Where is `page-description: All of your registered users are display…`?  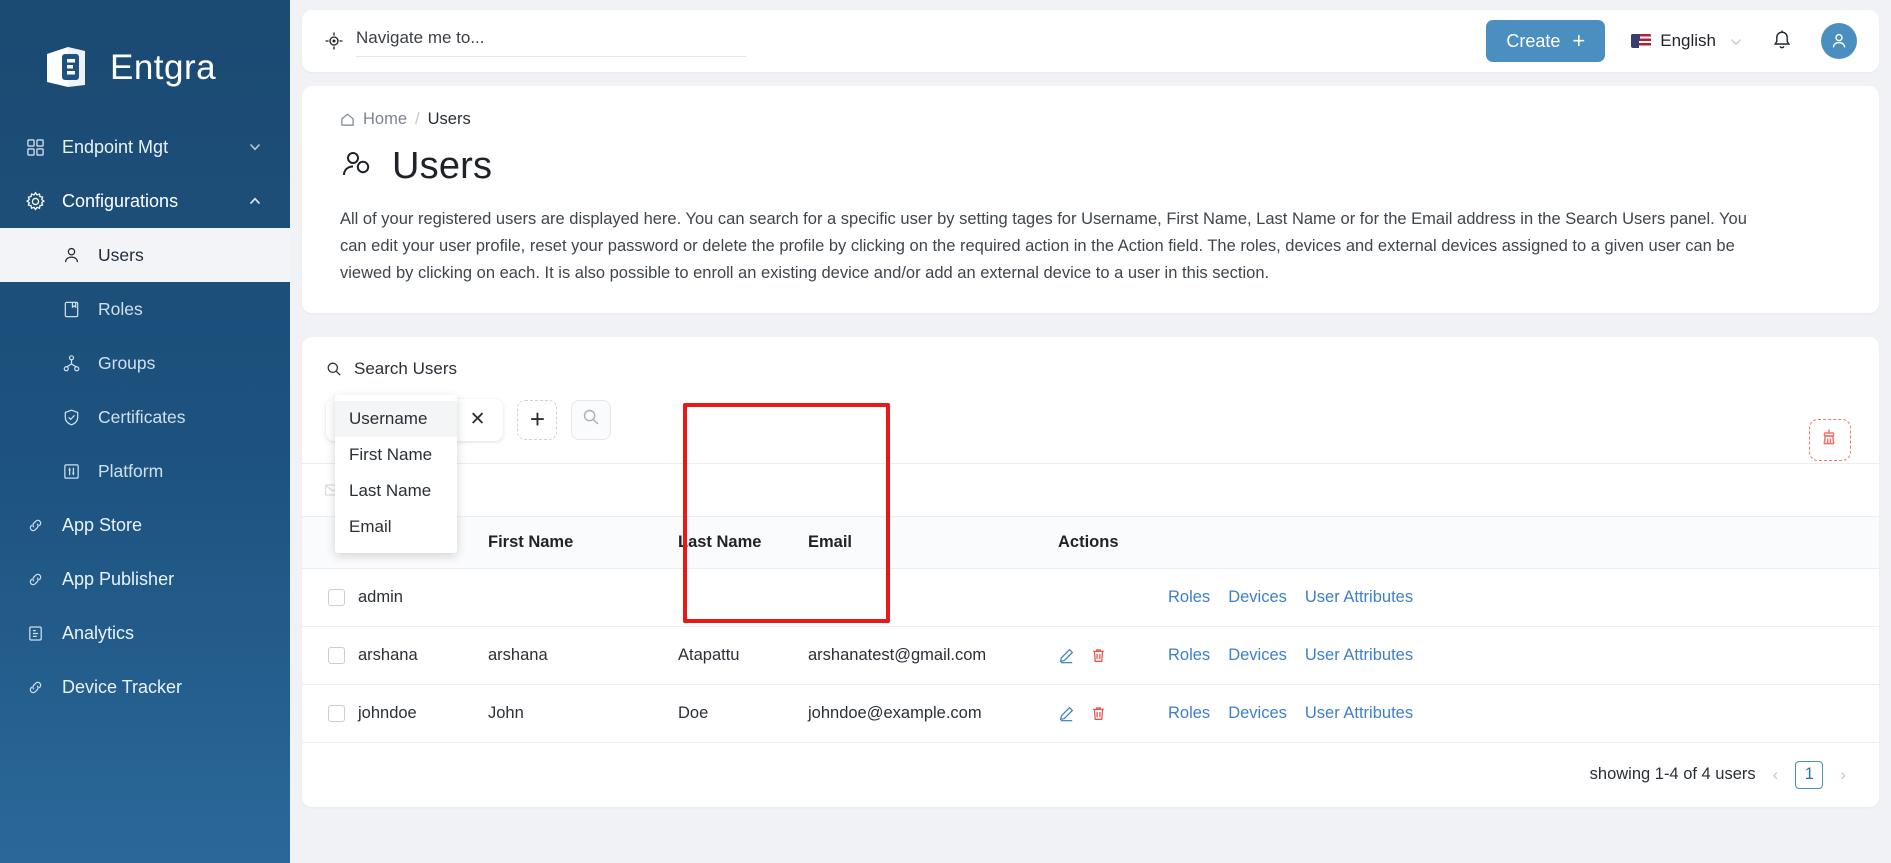 page-description: All of your registered users are display… is located at coordinates (1043, 246).